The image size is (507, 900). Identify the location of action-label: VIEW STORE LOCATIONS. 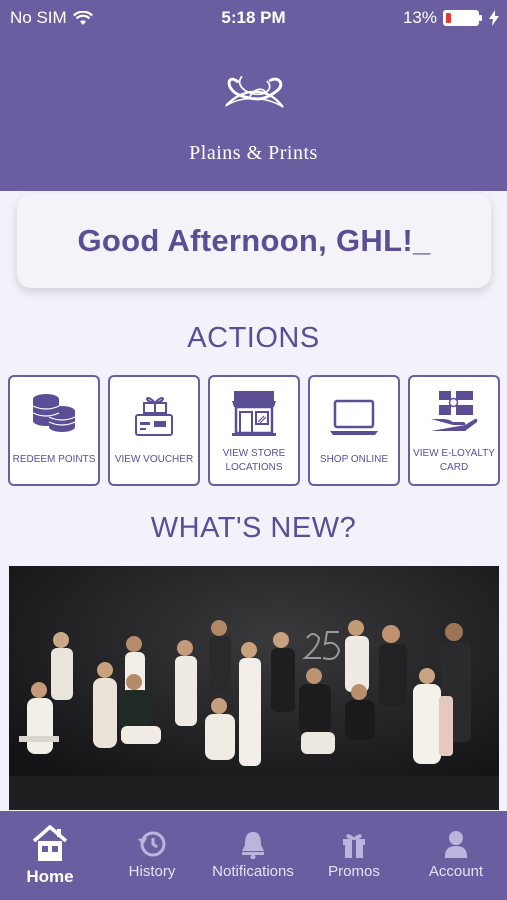
(254, 460).